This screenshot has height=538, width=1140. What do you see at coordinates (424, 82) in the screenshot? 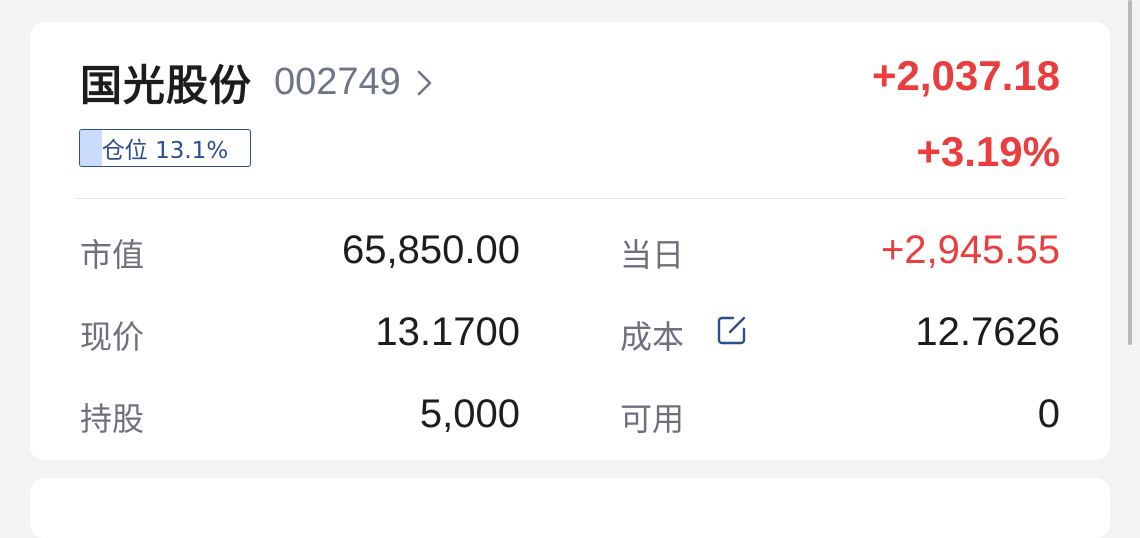
I see `chevron-right-icon` at bounding box center [424, 82].